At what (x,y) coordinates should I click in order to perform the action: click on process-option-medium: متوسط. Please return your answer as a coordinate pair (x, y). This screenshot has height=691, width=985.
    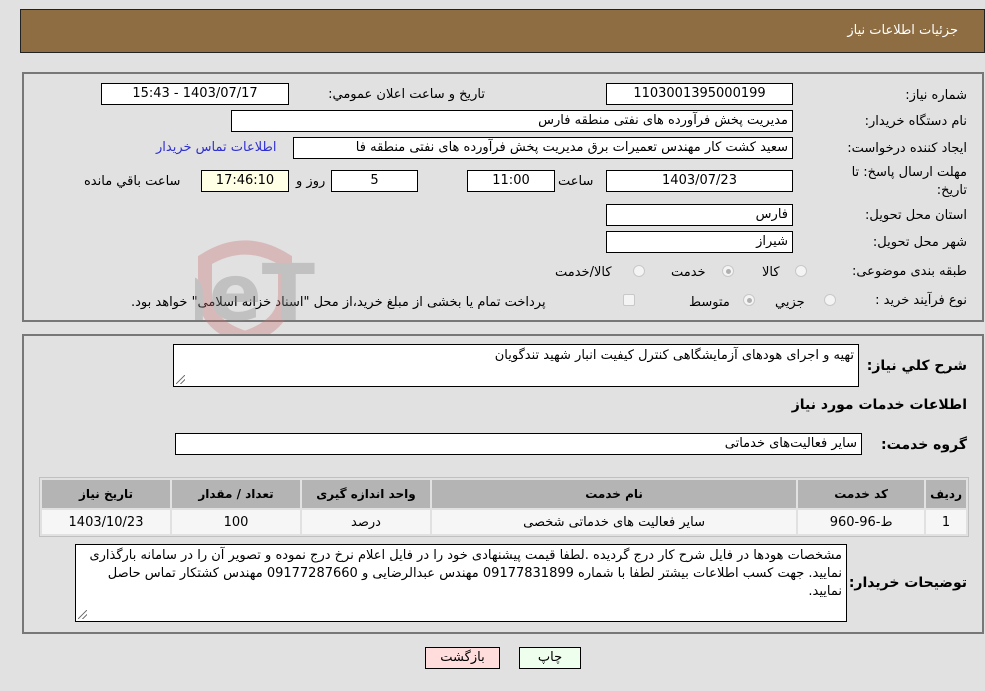
    Looking at the image, I should click on (709, 302).